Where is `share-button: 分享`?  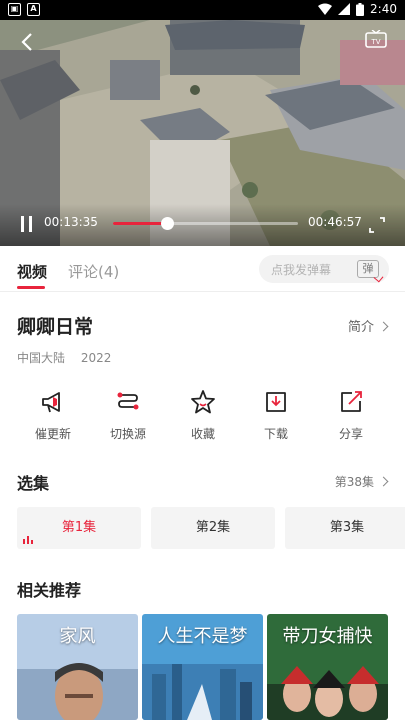
share-button: 分享 is located at coordinates (351, 418).